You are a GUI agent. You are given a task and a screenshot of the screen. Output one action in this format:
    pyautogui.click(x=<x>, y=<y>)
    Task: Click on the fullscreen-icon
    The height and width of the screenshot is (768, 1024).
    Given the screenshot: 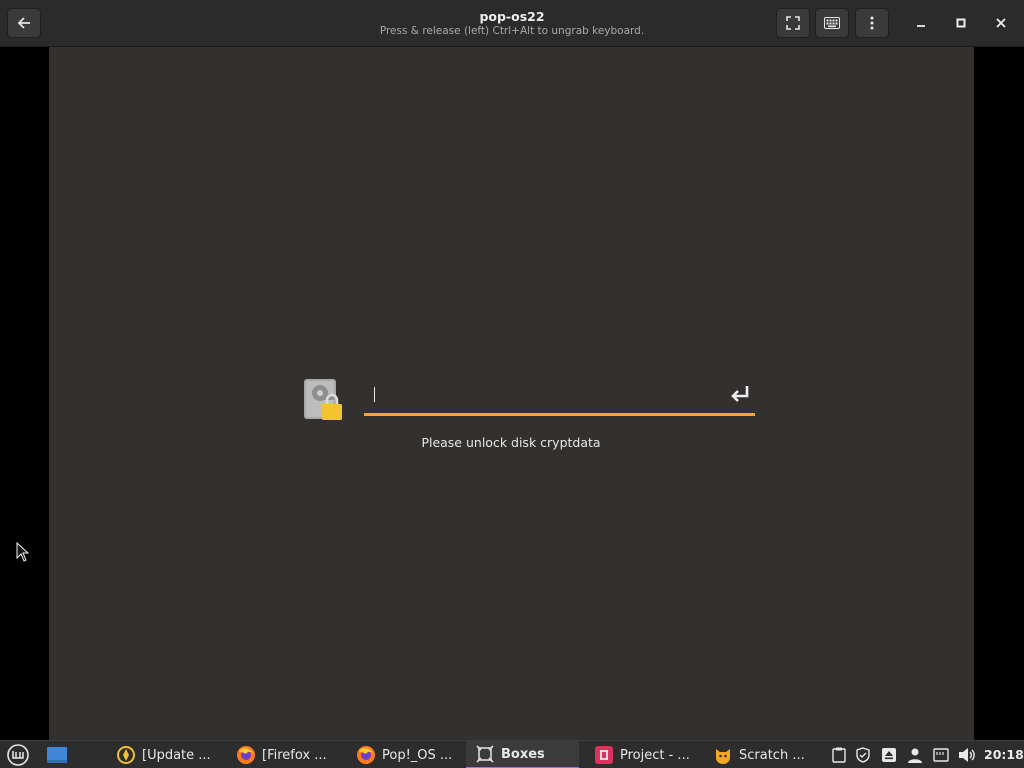 What is the action you would take?
    pyautogui.click(x=793, y=23)
    